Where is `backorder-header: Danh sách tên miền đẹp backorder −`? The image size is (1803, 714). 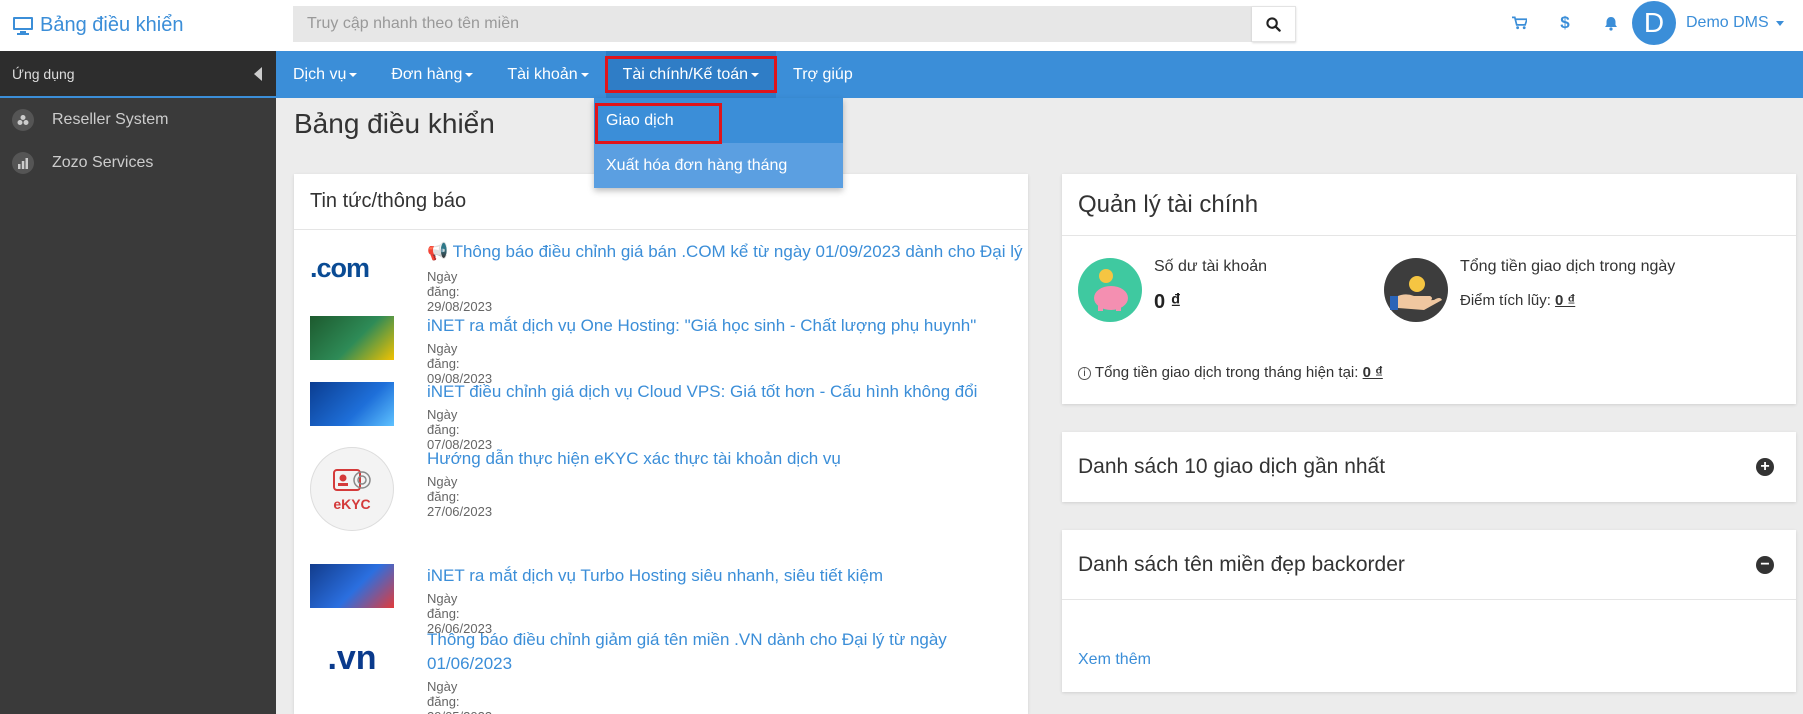
backorder-header: Danh sách tên miền đẹp backorder − is located at coordinates (1429, 565).